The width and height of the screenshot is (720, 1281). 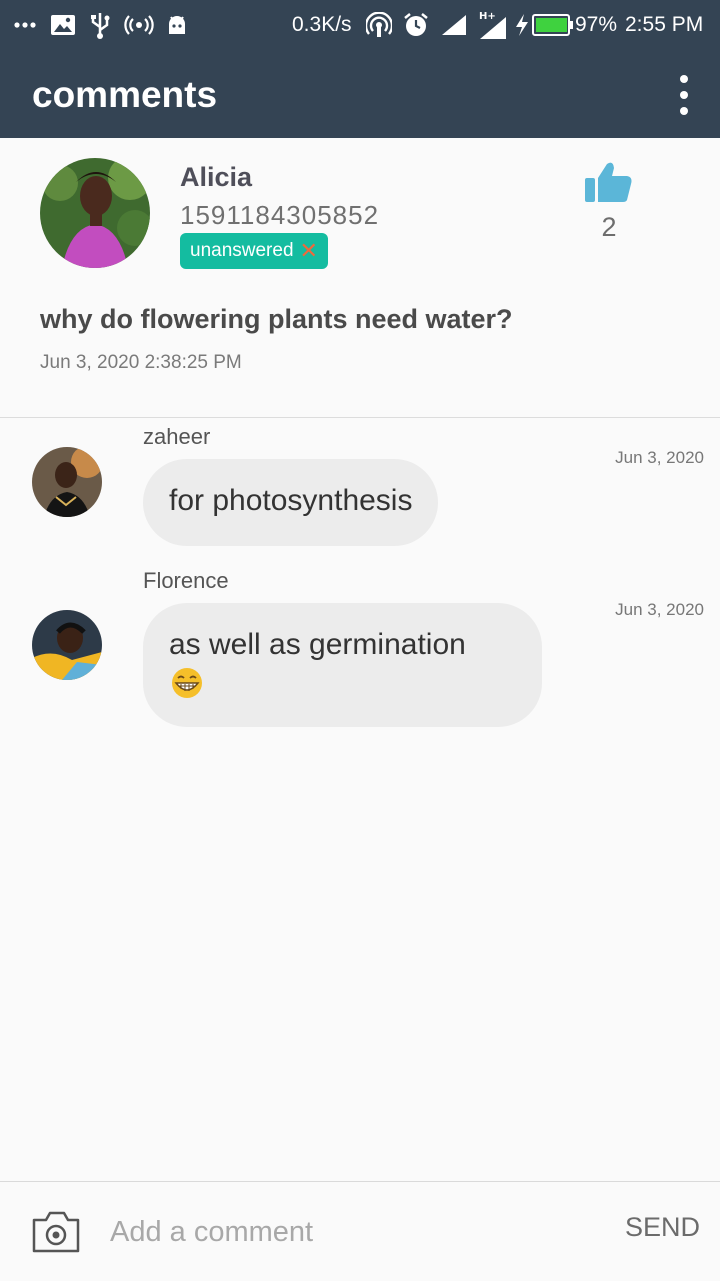 What do you see at coordinates (141, 362) in the screenshot?
I see `question-date: Jun 3, 2020 2:38:25 PM` at bounding box center [141, 362].